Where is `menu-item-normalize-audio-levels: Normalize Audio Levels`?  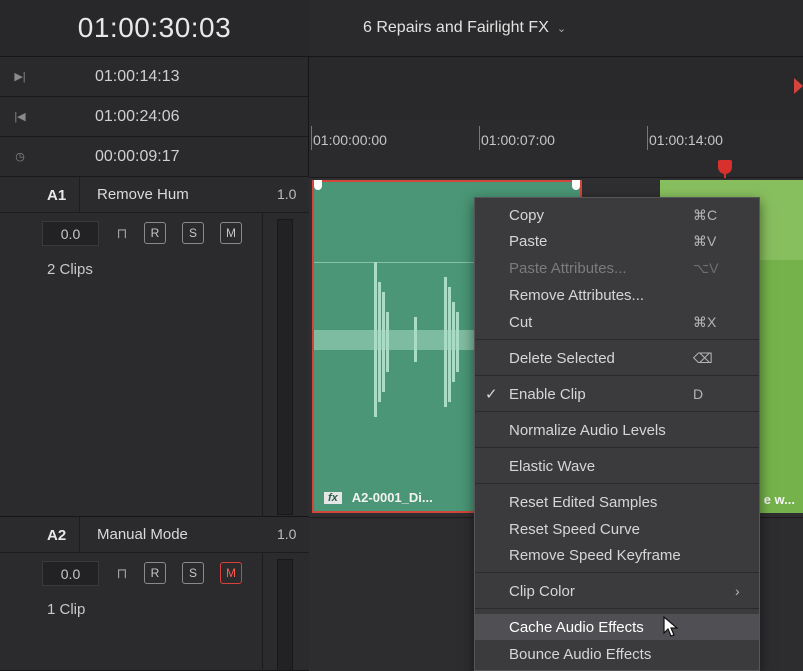
menu-item-normalize-audio-levels: Normalize Audio Levels is located at coordinates (617, 430).